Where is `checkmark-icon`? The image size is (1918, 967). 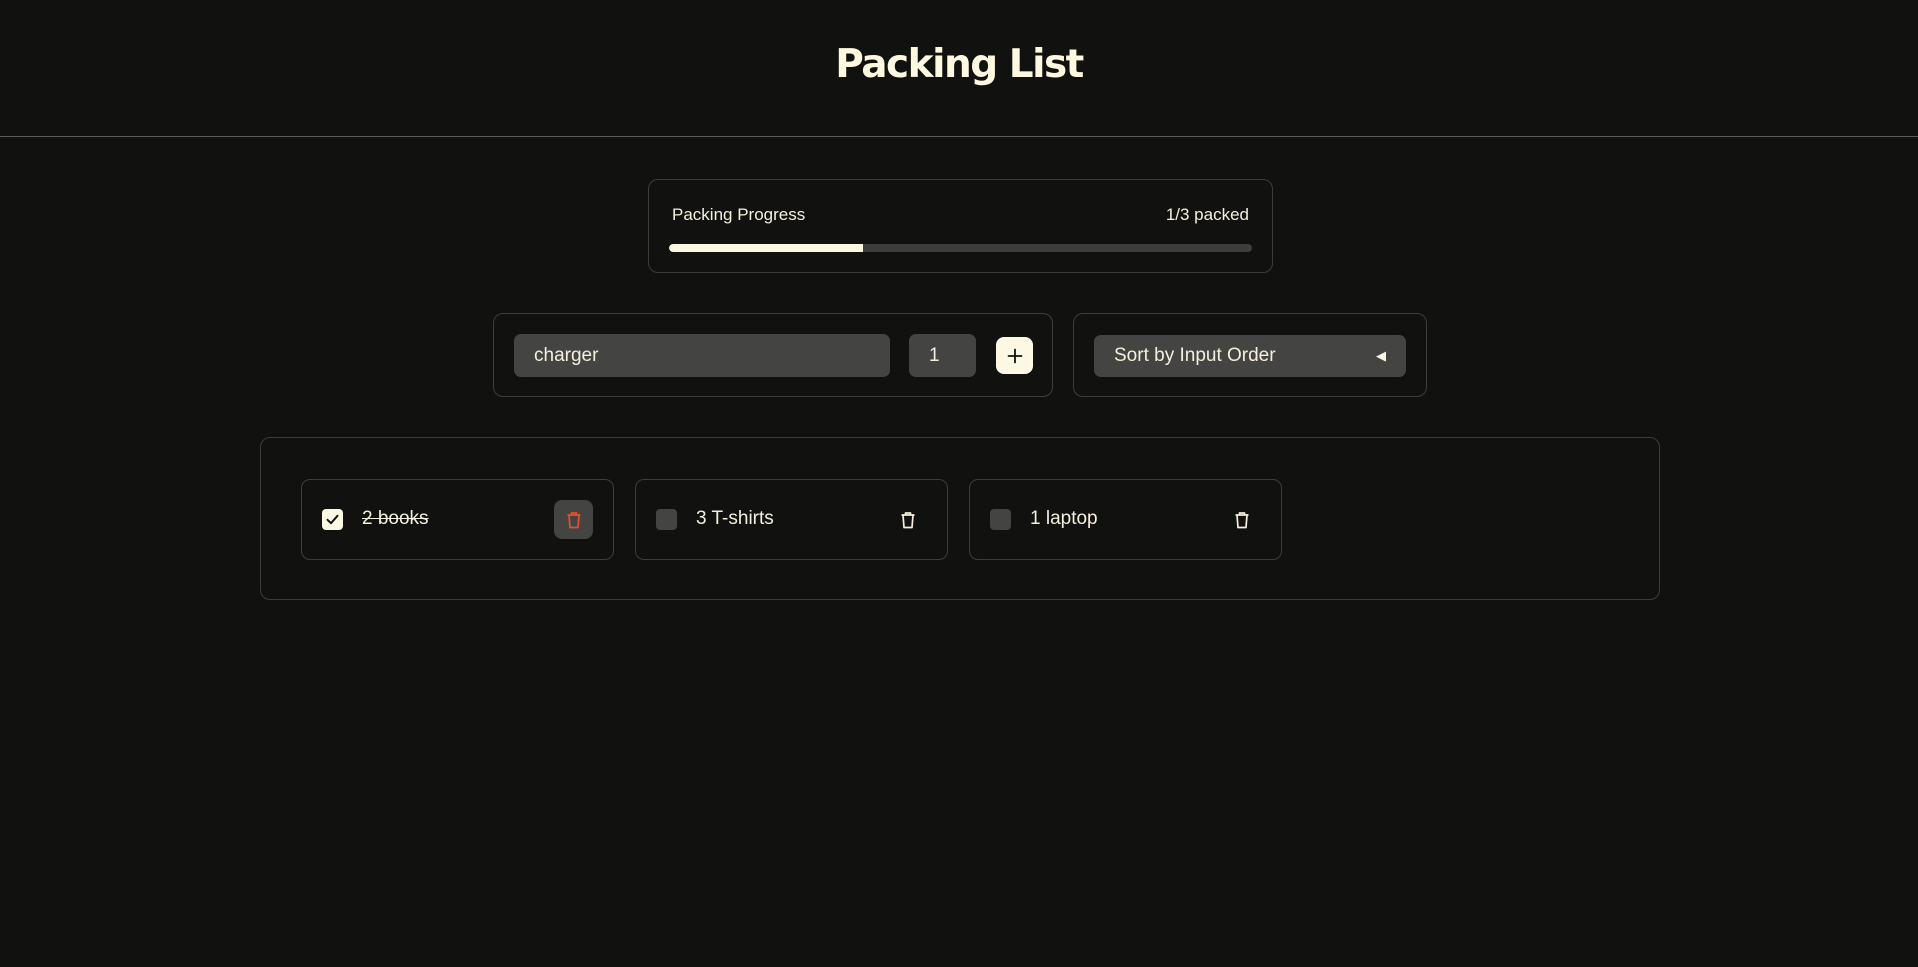 checkmark-icon is located at coordinates (332, 519).